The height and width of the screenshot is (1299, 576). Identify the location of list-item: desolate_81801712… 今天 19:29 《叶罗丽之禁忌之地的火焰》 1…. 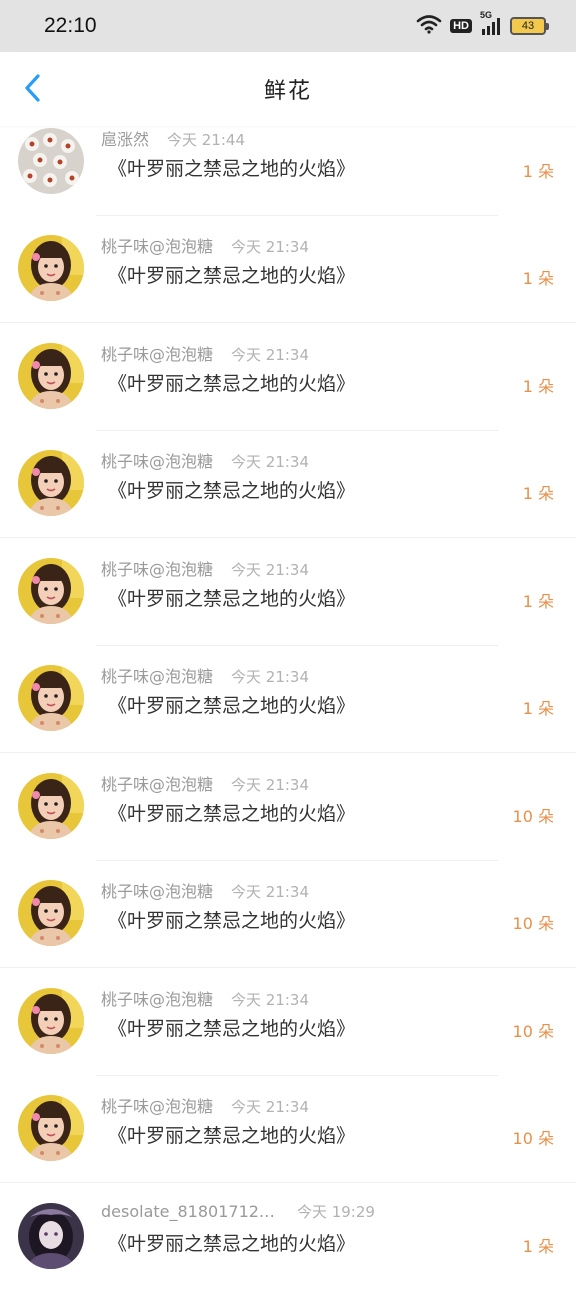
(288, 1245).